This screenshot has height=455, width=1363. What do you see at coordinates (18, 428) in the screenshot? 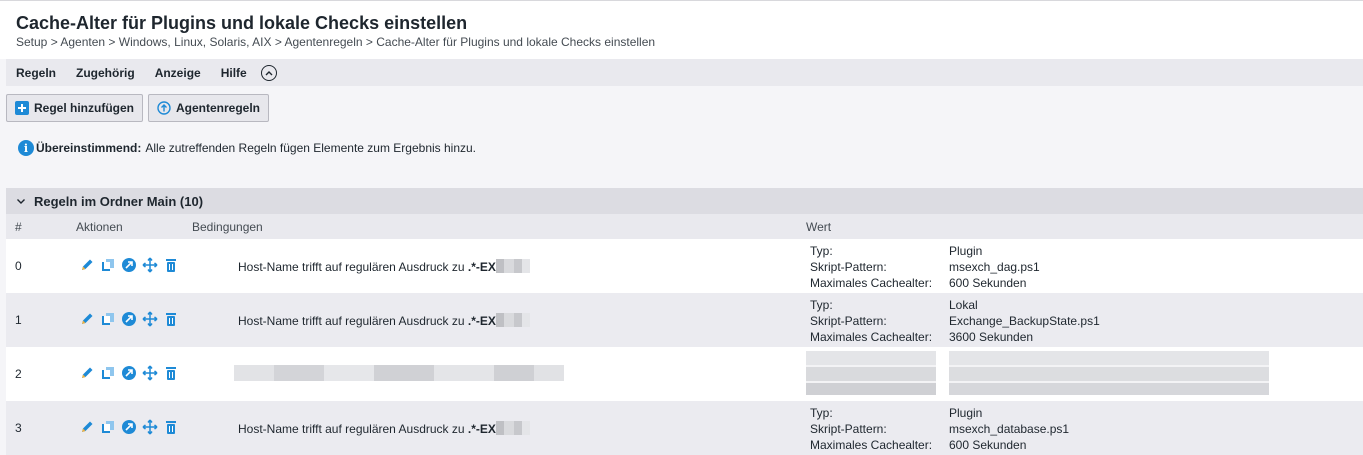
I see `row-index: 3` at bounding box center [18, 428].